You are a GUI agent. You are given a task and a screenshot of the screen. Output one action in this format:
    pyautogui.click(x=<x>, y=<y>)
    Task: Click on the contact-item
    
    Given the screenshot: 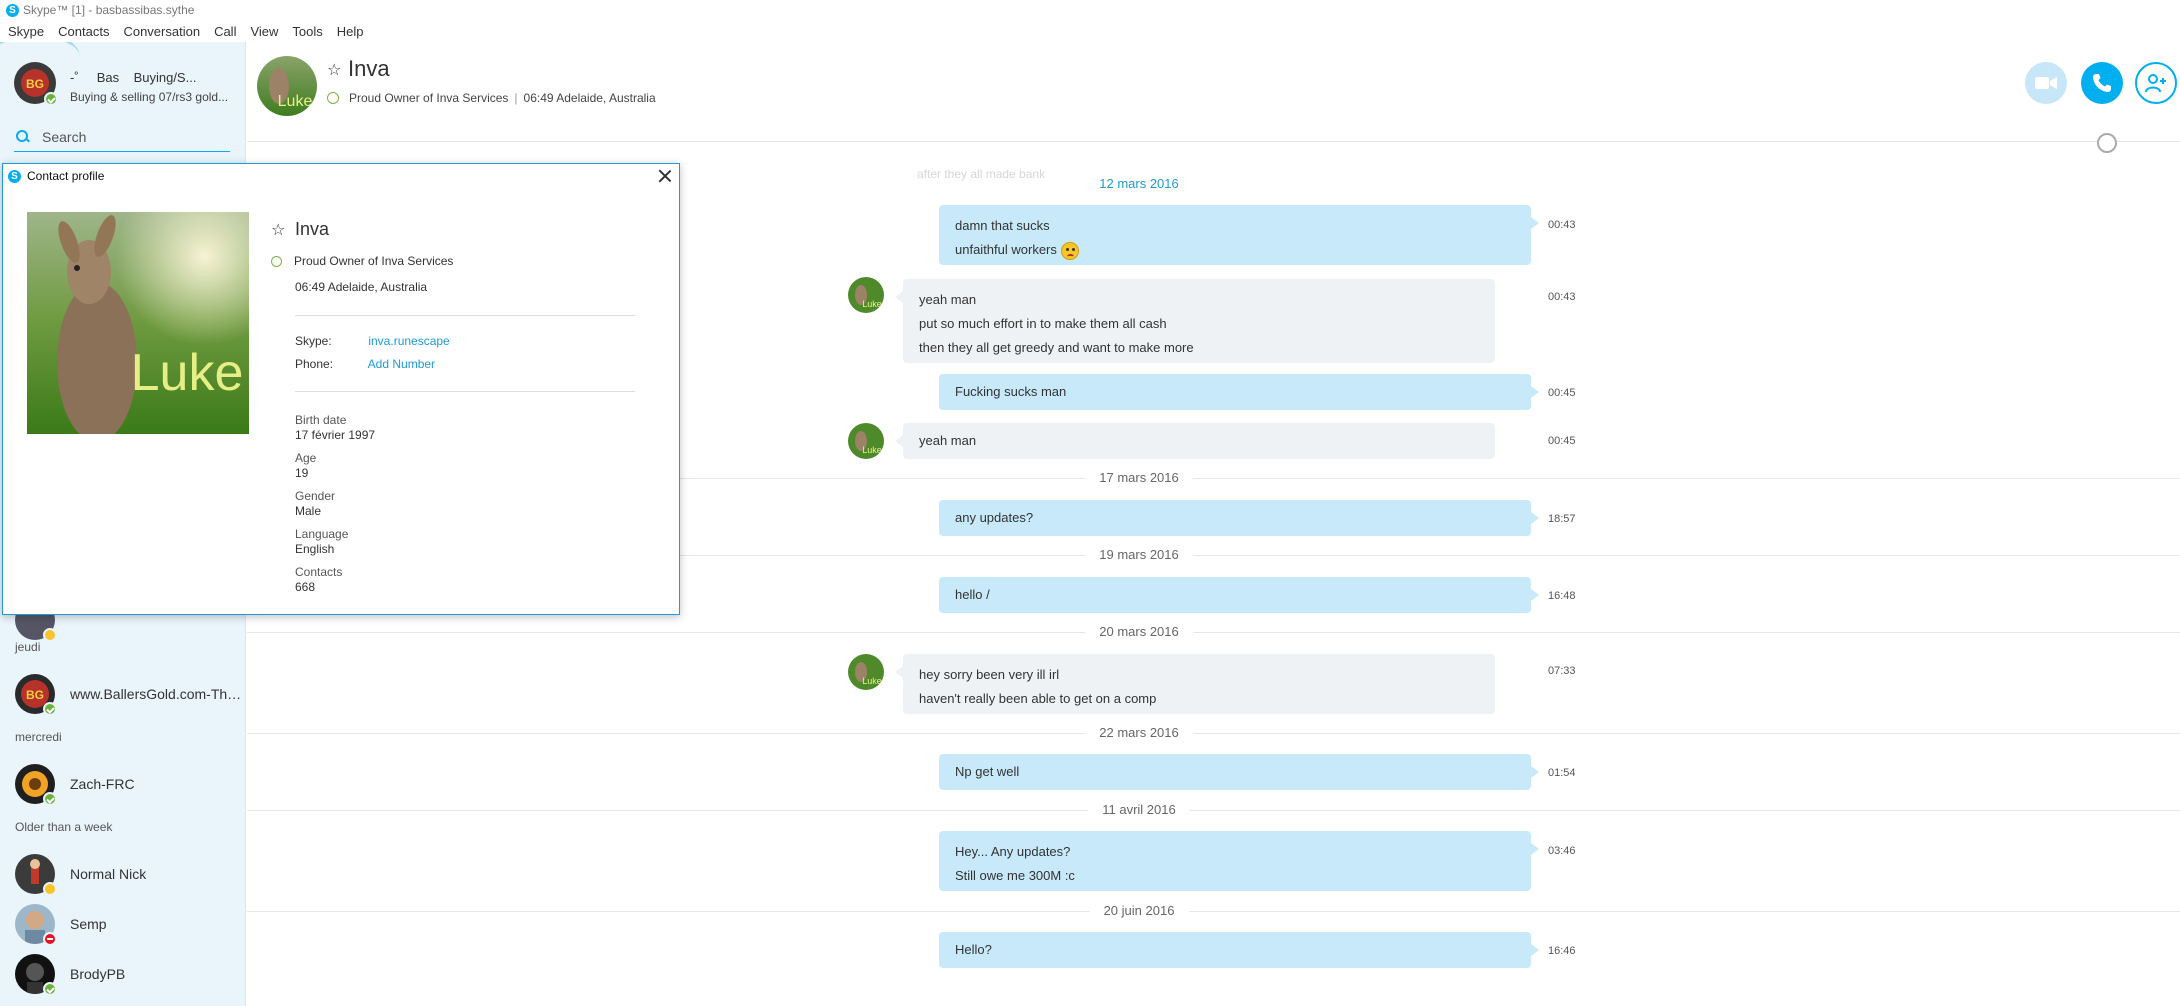 What is the action you would take?
    pyautogui.click(x=130, y=631)
    